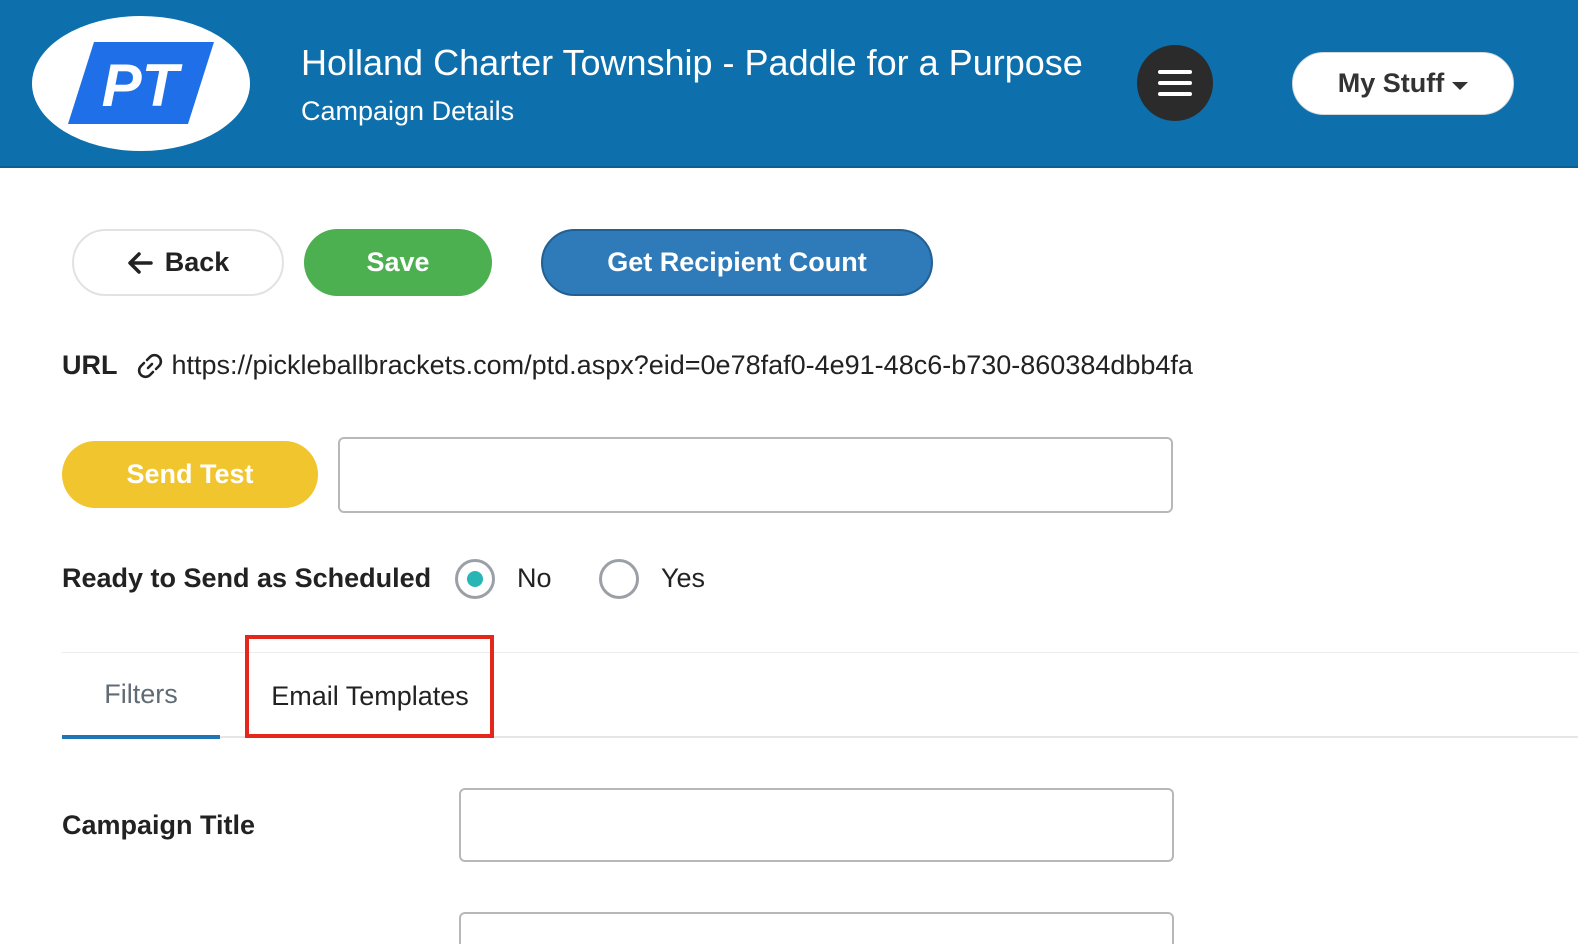 The width and height of the screenshot is (1578, 944). Describe the element at coordinates (140, 262) in the screenshot. I see `arrow-left-icon` at that location.